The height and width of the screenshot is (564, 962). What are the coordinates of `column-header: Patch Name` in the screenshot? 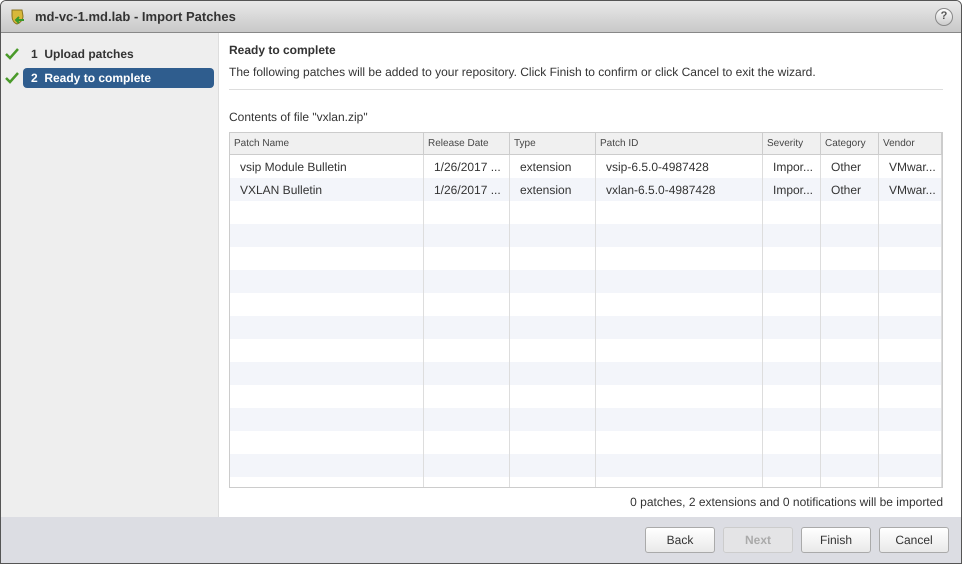 It's located at (327, 143).